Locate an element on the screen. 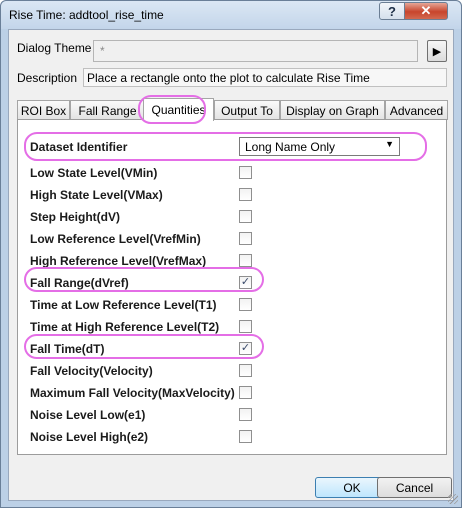 This screenshot has height=508, width=462. dataset-identifier-select: Long Name Only ▼ is located at coordinates (319, 146).